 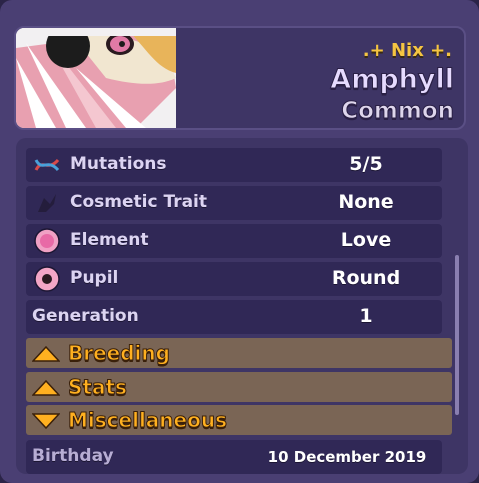 I want to click on row-value: None, so click(x=366, y=202).